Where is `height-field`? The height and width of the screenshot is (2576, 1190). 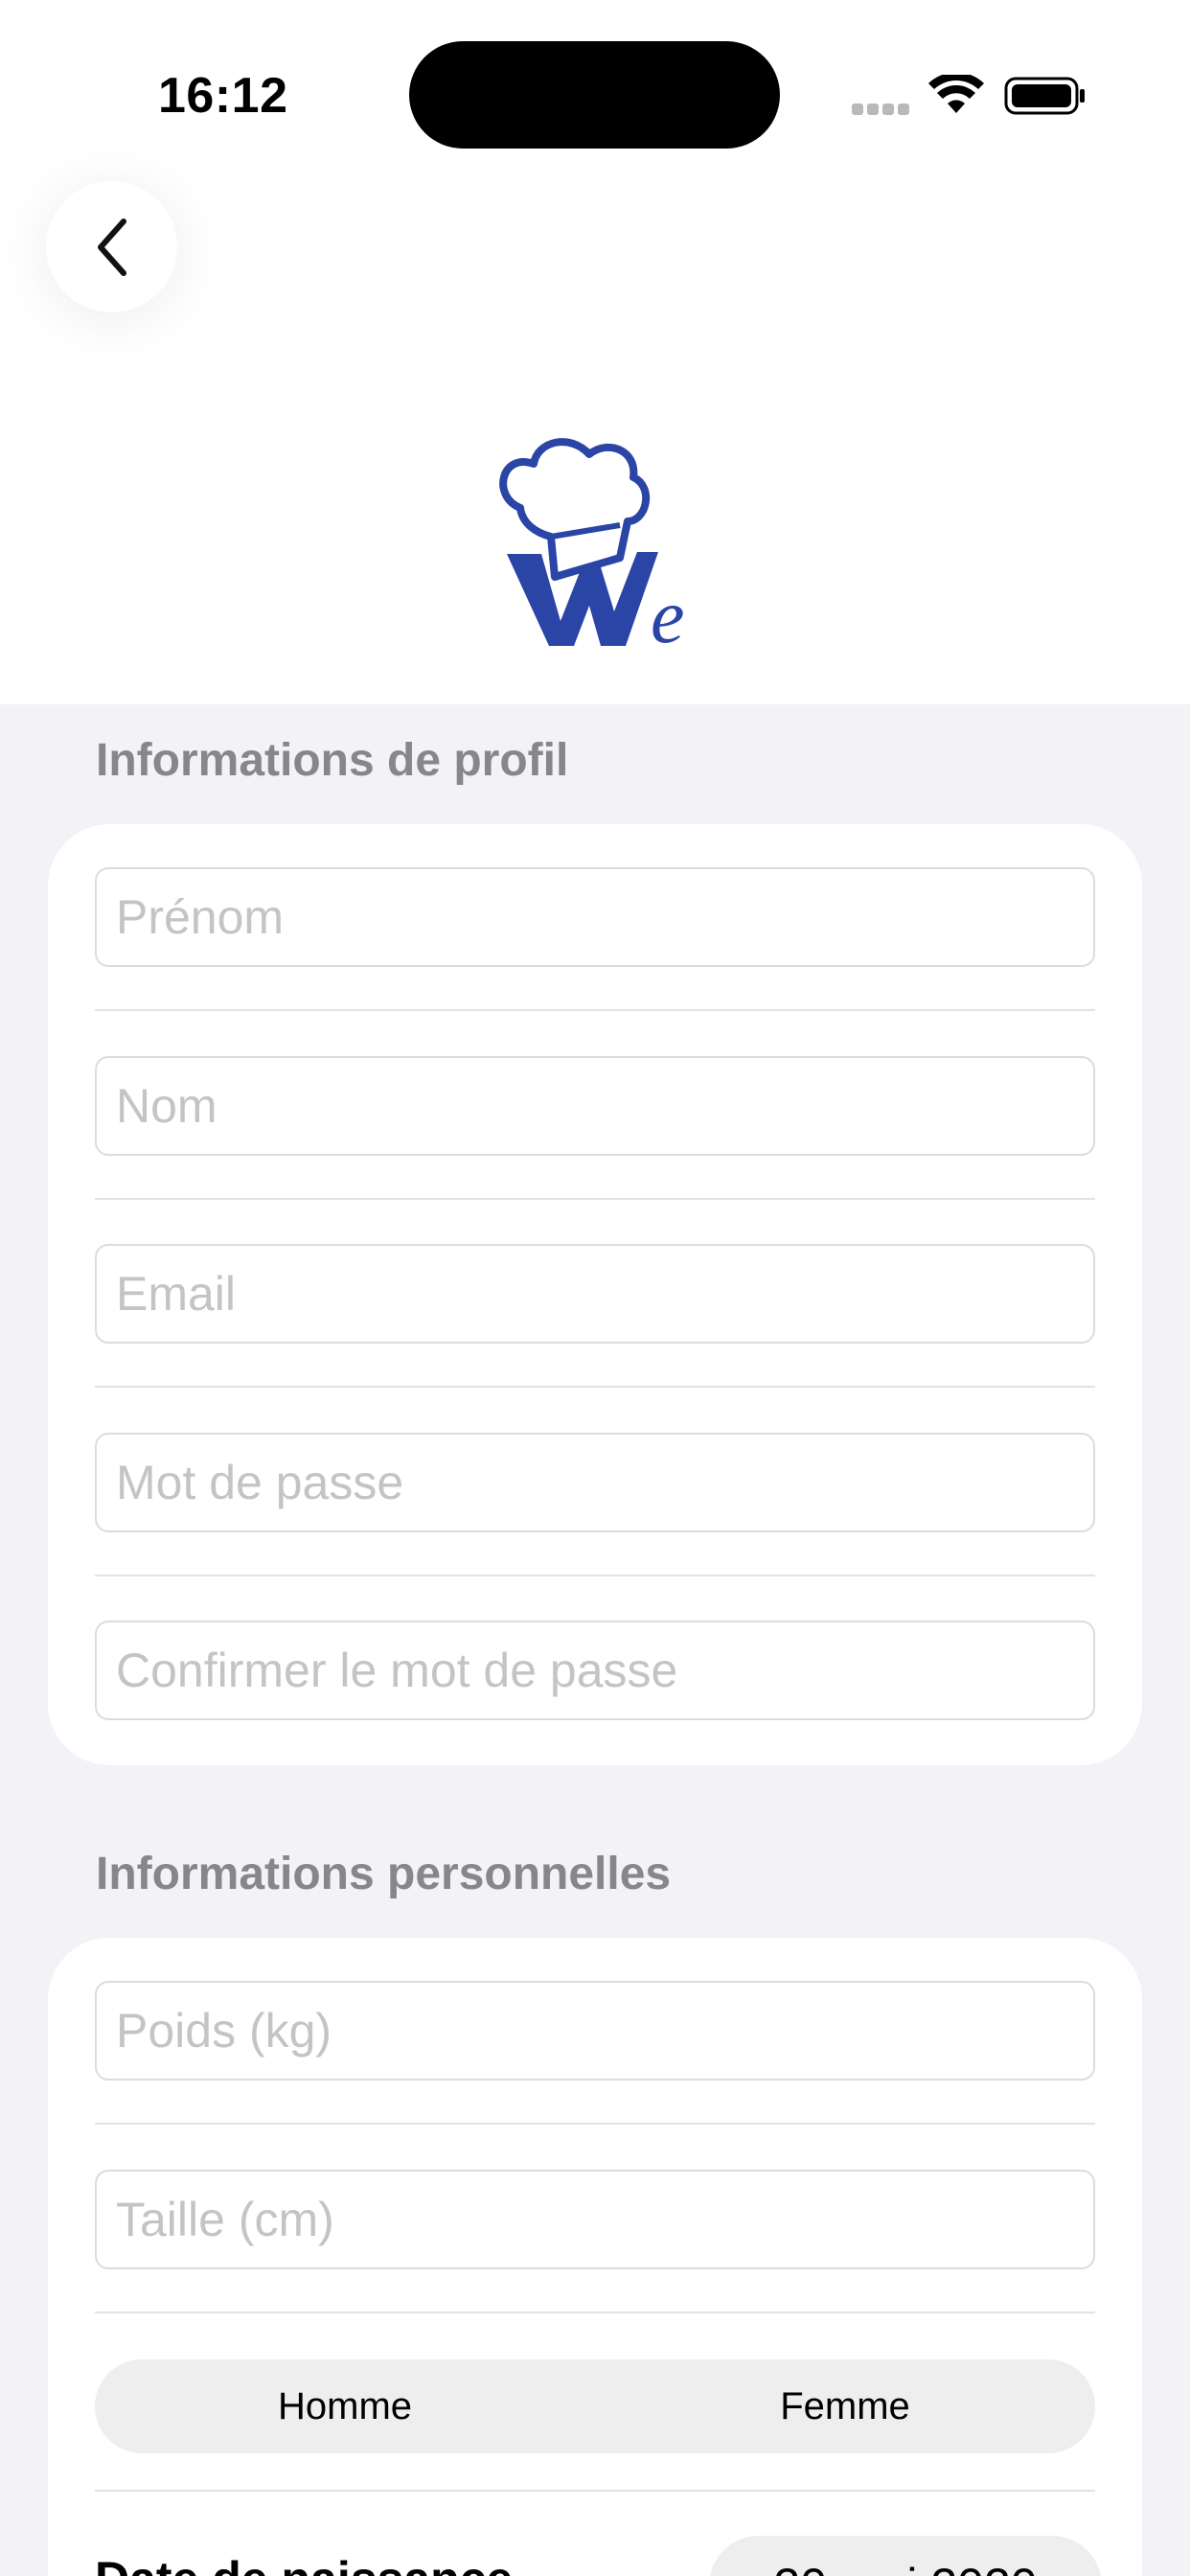 height-field is located at coordinates (595, 2219).